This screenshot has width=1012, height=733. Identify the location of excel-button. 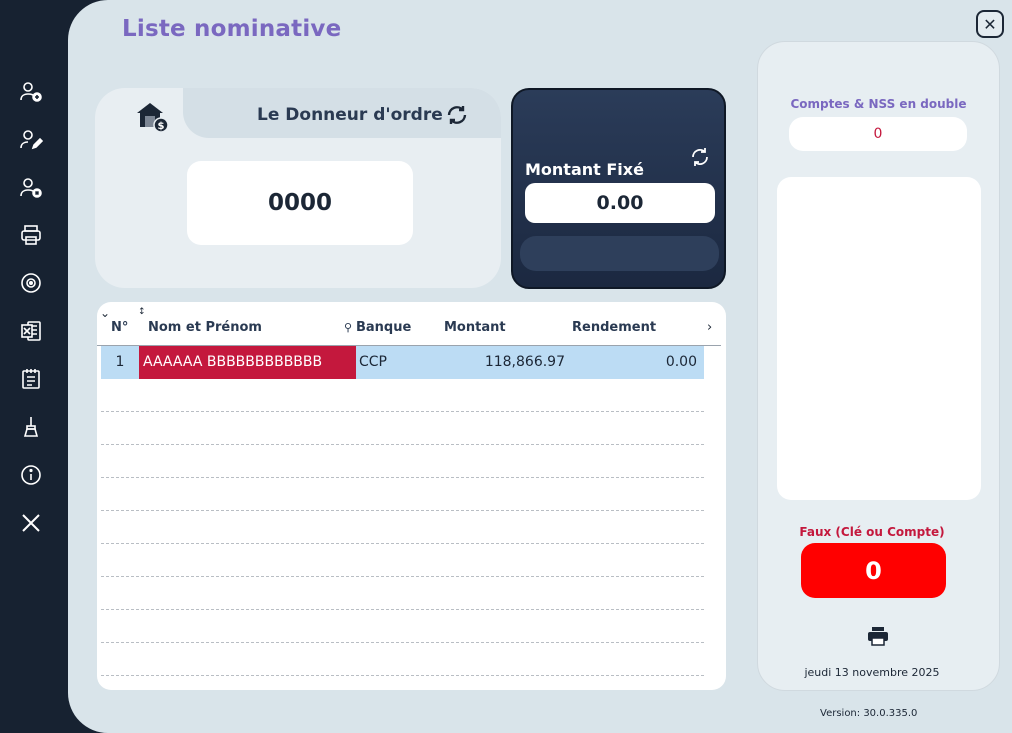
(31, 331).